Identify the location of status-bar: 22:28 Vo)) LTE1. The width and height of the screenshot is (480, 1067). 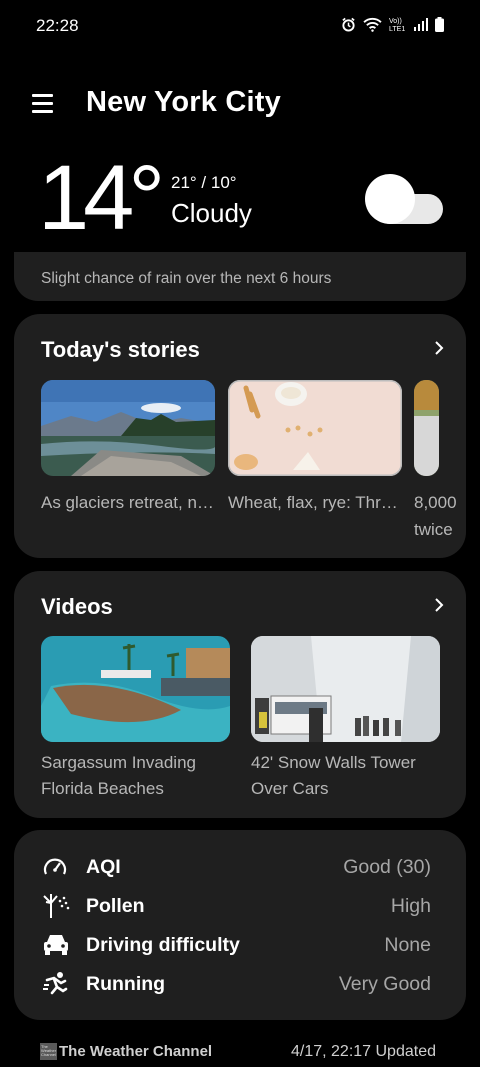
(240, 26).